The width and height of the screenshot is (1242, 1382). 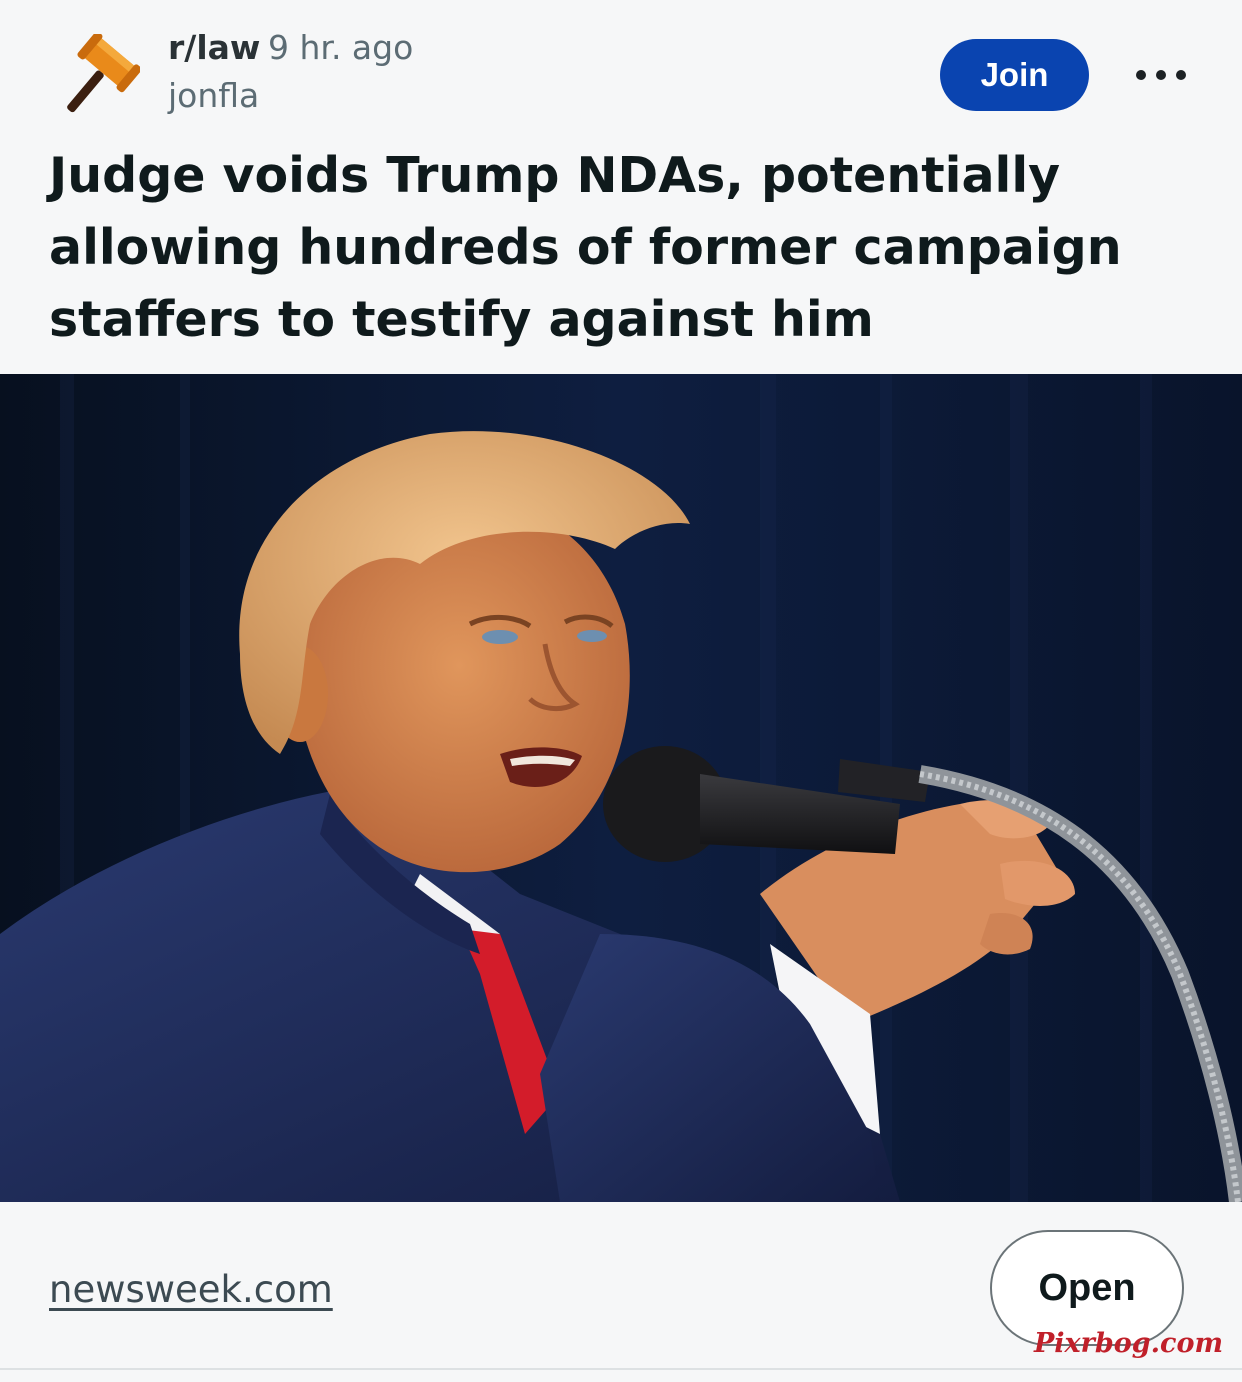 I want to click on post-header: r/law 9 hr. ago jonfla Join, so click(x=621, y=60).